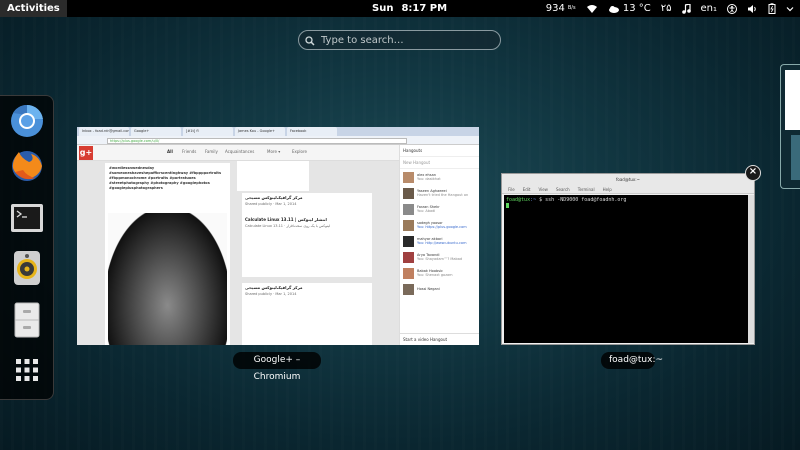 The height and width of the screenshot is (450, 800). I want to click on system-tray: 934 B/s 13 °C ۲۵ en₁, so click(670, 8).